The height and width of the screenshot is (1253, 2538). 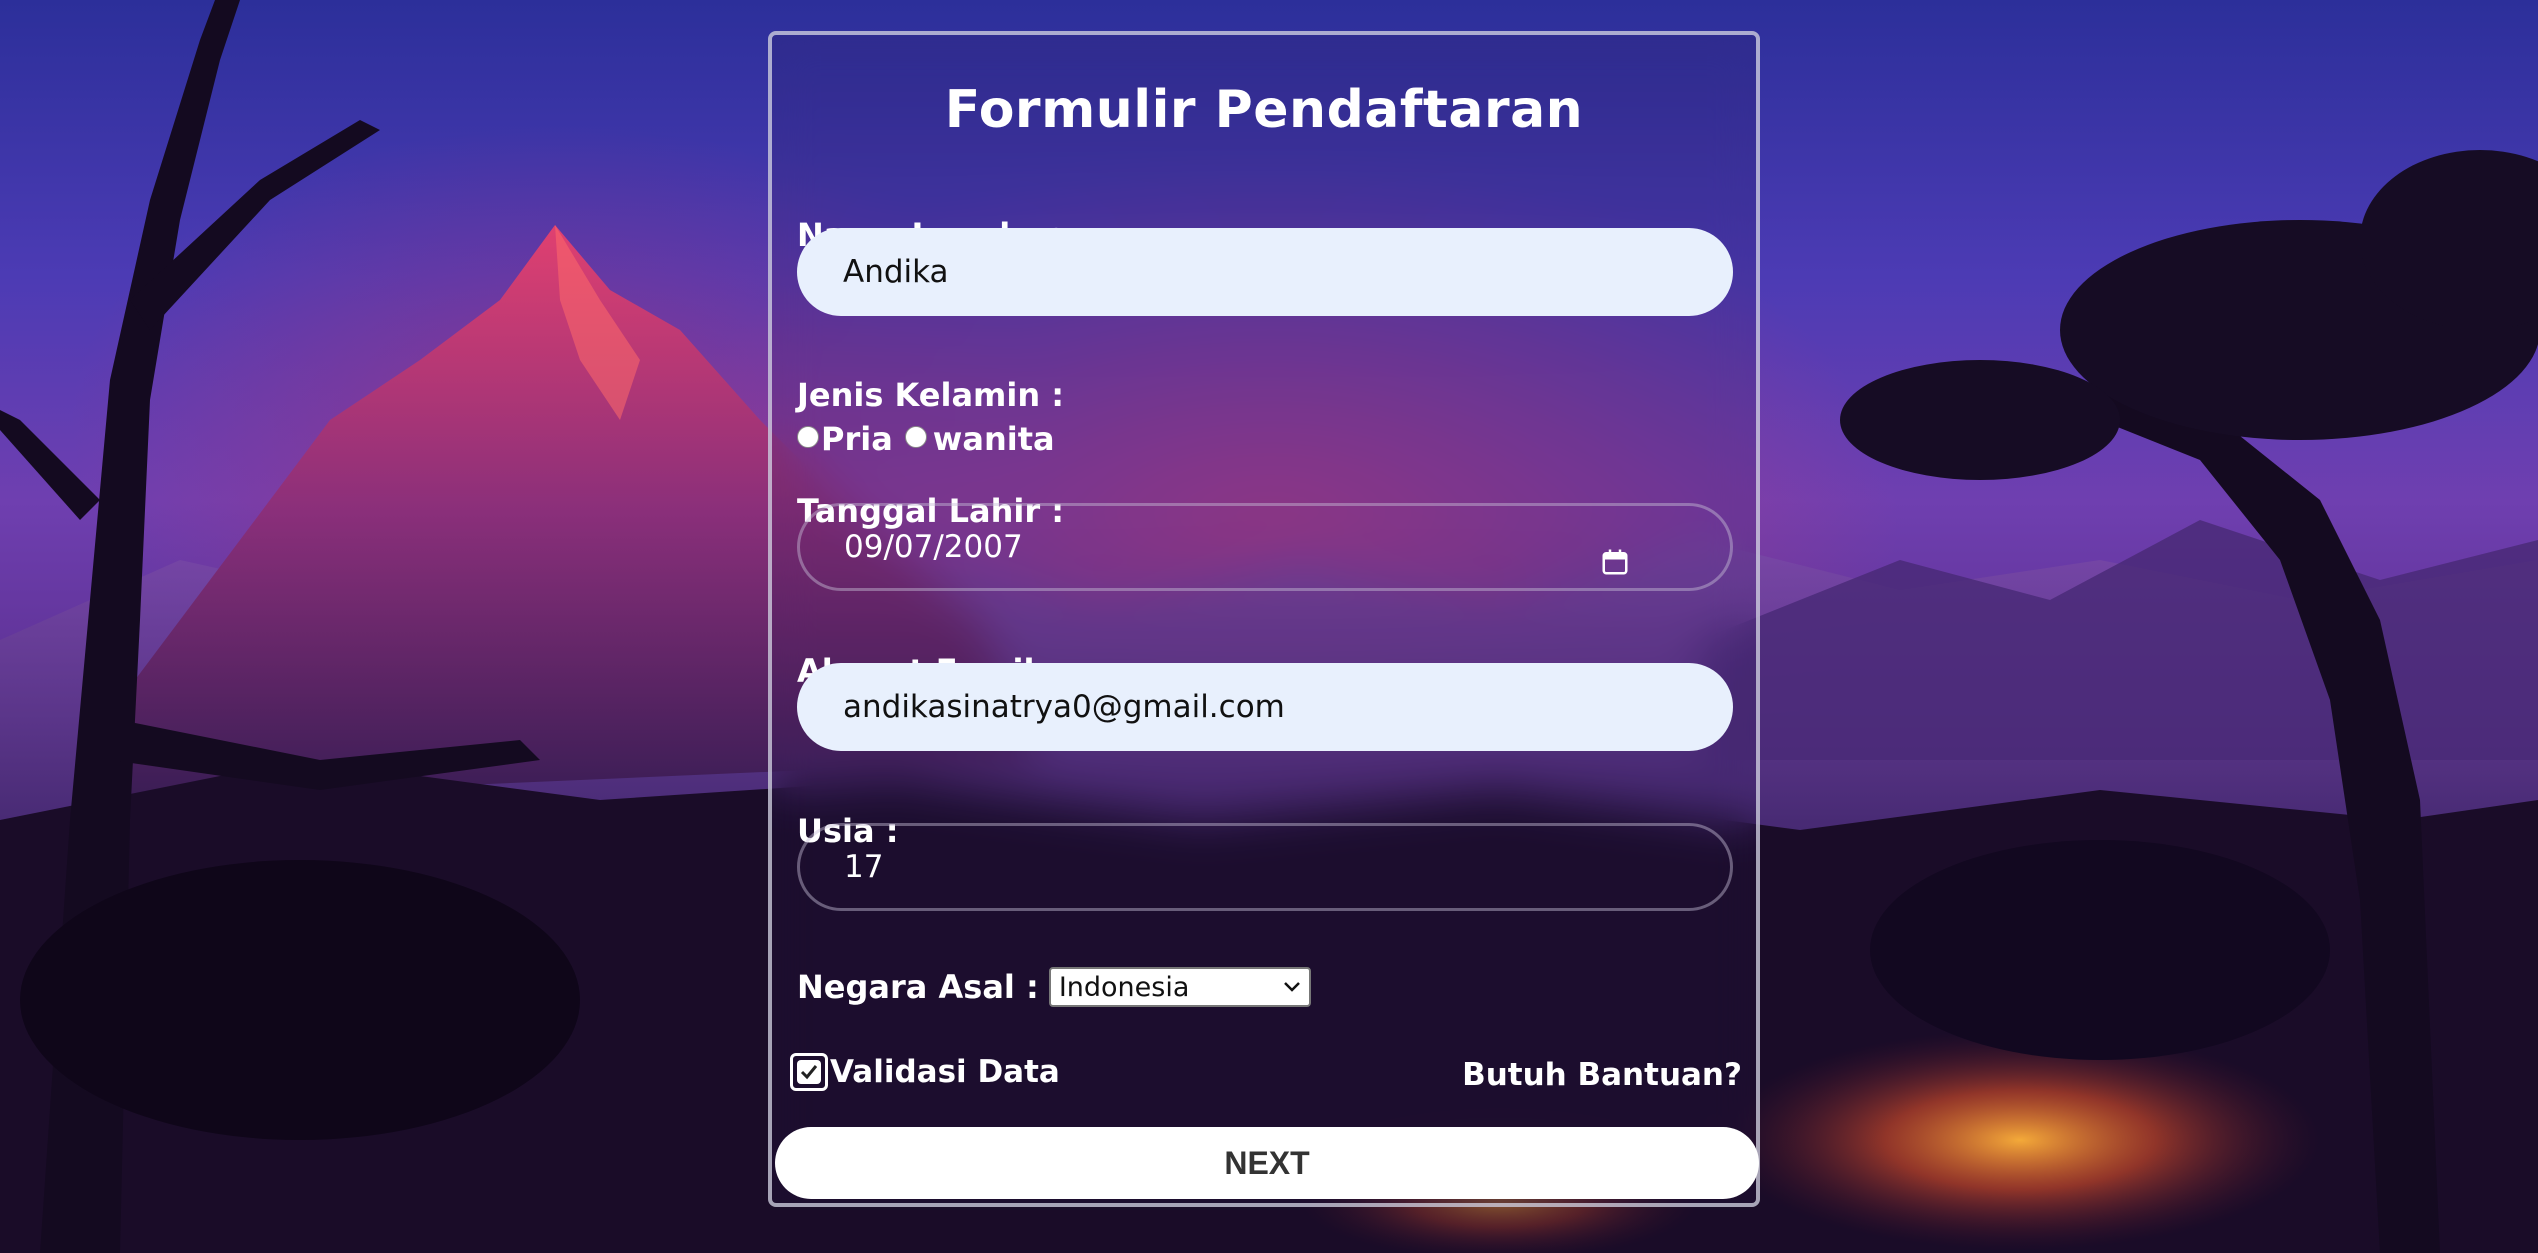 What do you see at coordinates (931, 395) in the screenshot?
I see `gender-label: Jenis Kelamin :` at bounding box center [931, 395].